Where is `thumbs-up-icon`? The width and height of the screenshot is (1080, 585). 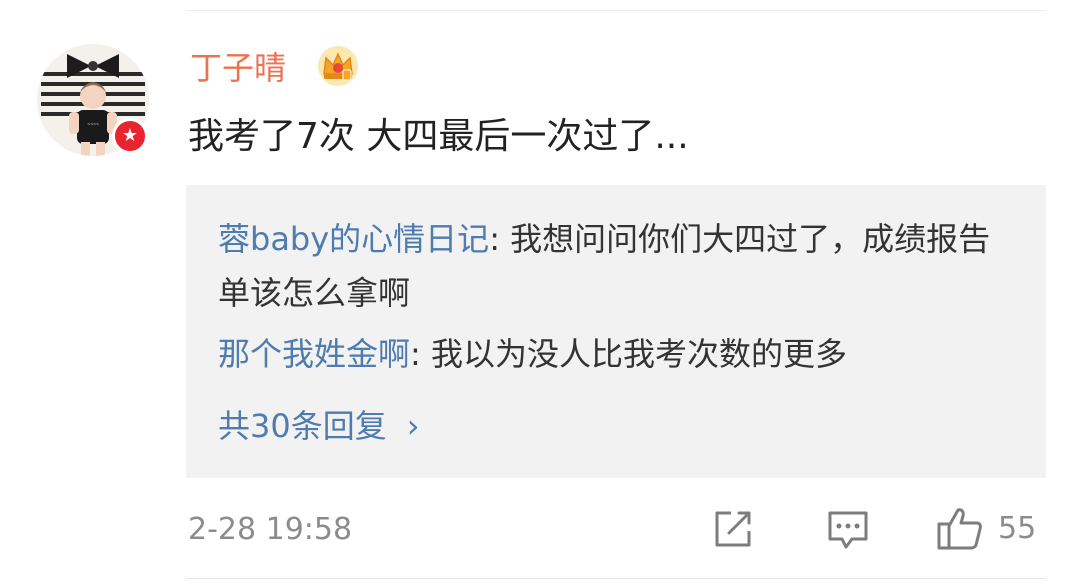
thumbs-up-icon is located at coordinates (959, 529).